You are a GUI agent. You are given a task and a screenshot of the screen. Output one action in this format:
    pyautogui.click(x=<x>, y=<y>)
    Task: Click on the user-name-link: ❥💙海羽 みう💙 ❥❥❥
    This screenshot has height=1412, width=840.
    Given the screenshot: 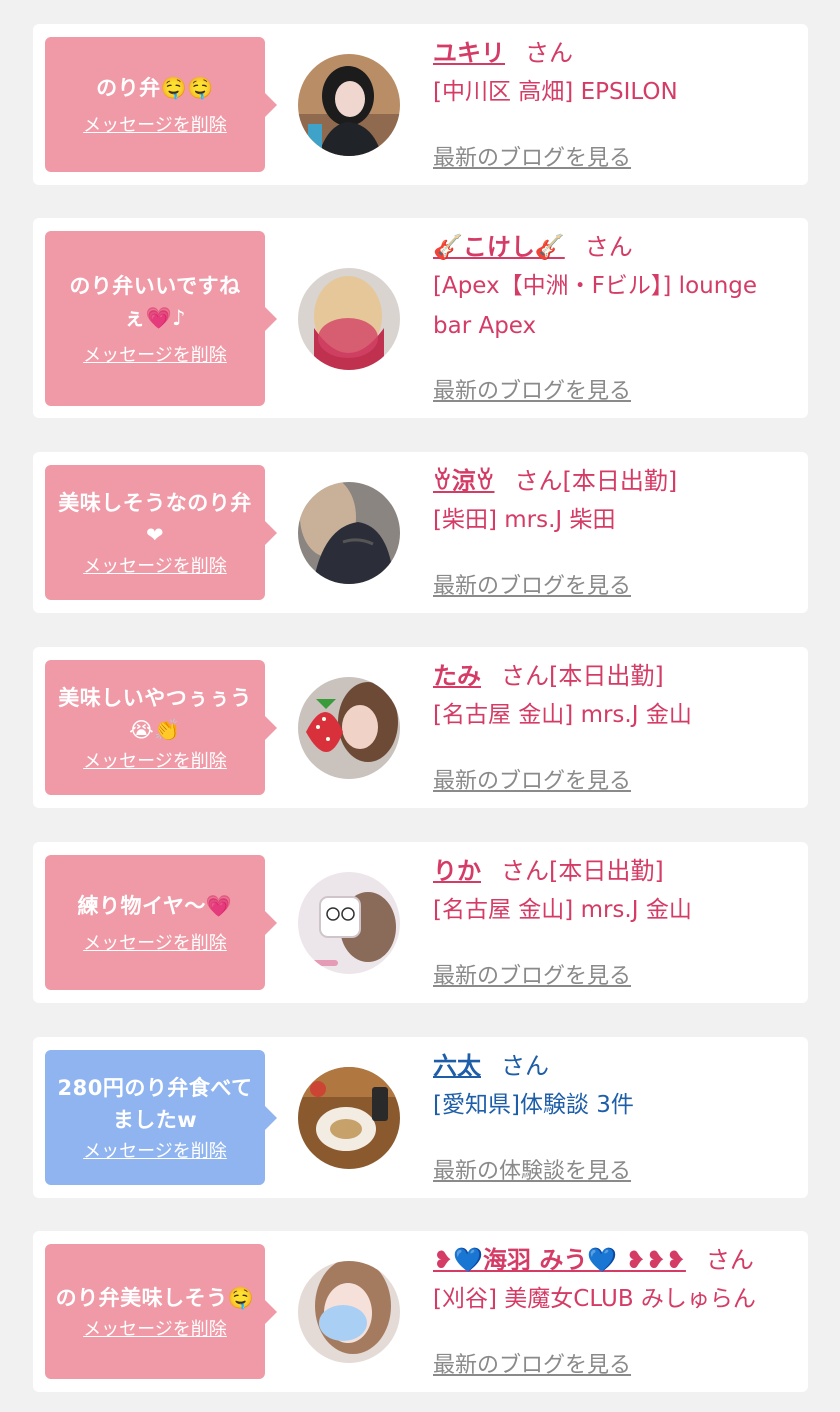 What is the action you would take?
    pyautogui.click(x=559, y=1260)
    